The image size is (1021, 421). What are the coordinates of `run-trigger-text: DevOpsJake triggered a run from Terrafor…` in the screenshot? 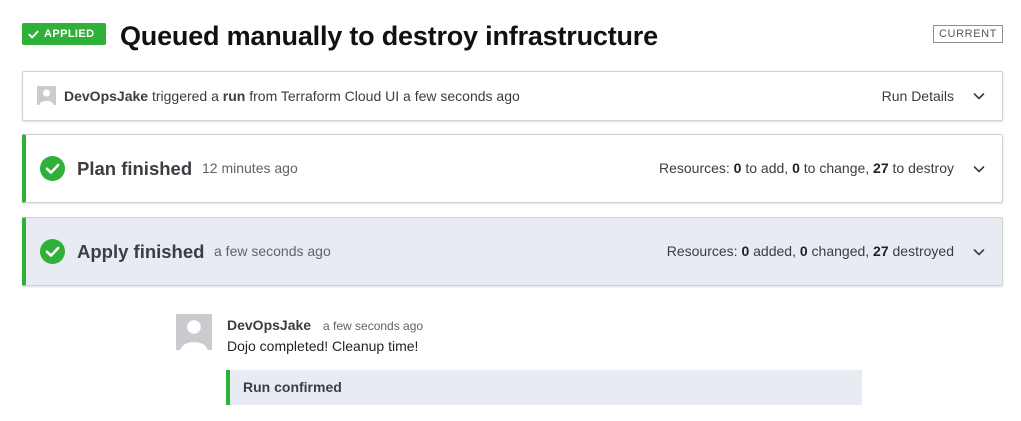 It's located at (292, 96).